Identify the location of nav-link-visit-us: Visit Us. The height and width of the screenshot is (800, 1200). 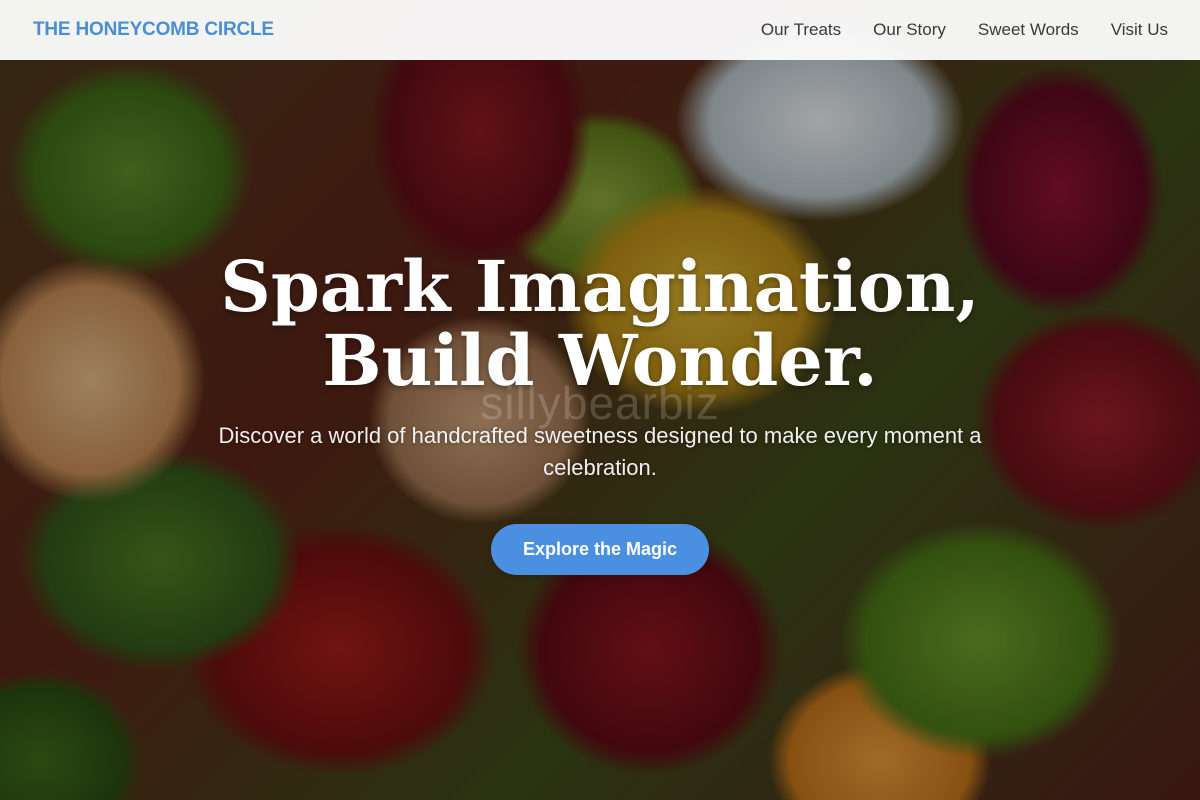
(1139, 30).